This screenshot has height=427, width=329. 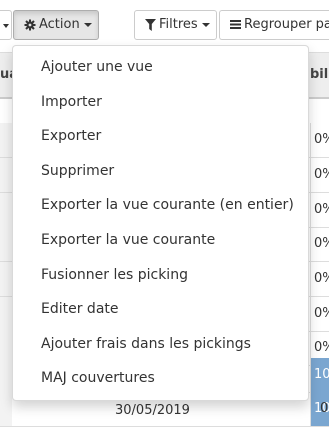 I want to click on menu-item-delete: Supprimer, so click(x=160, y=171).